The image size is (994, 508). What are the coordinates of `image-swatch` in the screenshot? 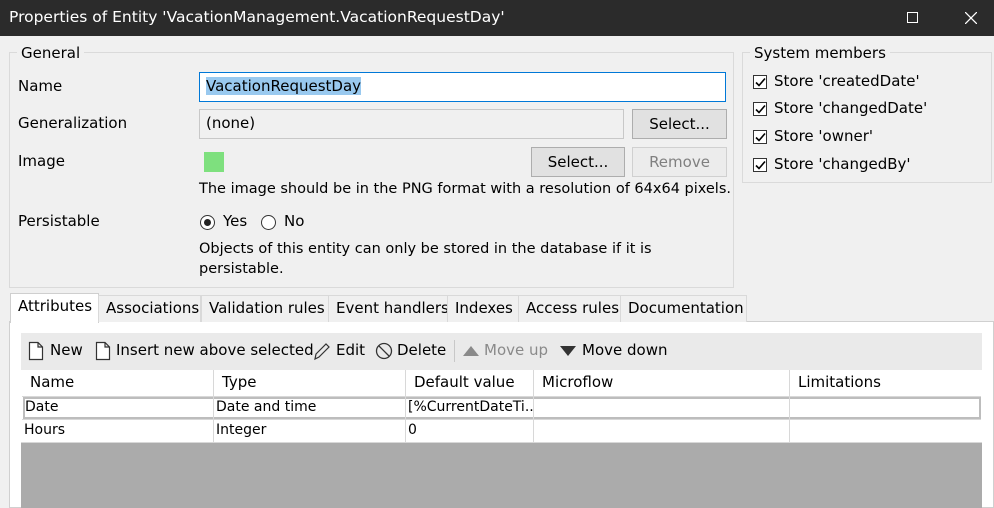 It's located at (214, 162).